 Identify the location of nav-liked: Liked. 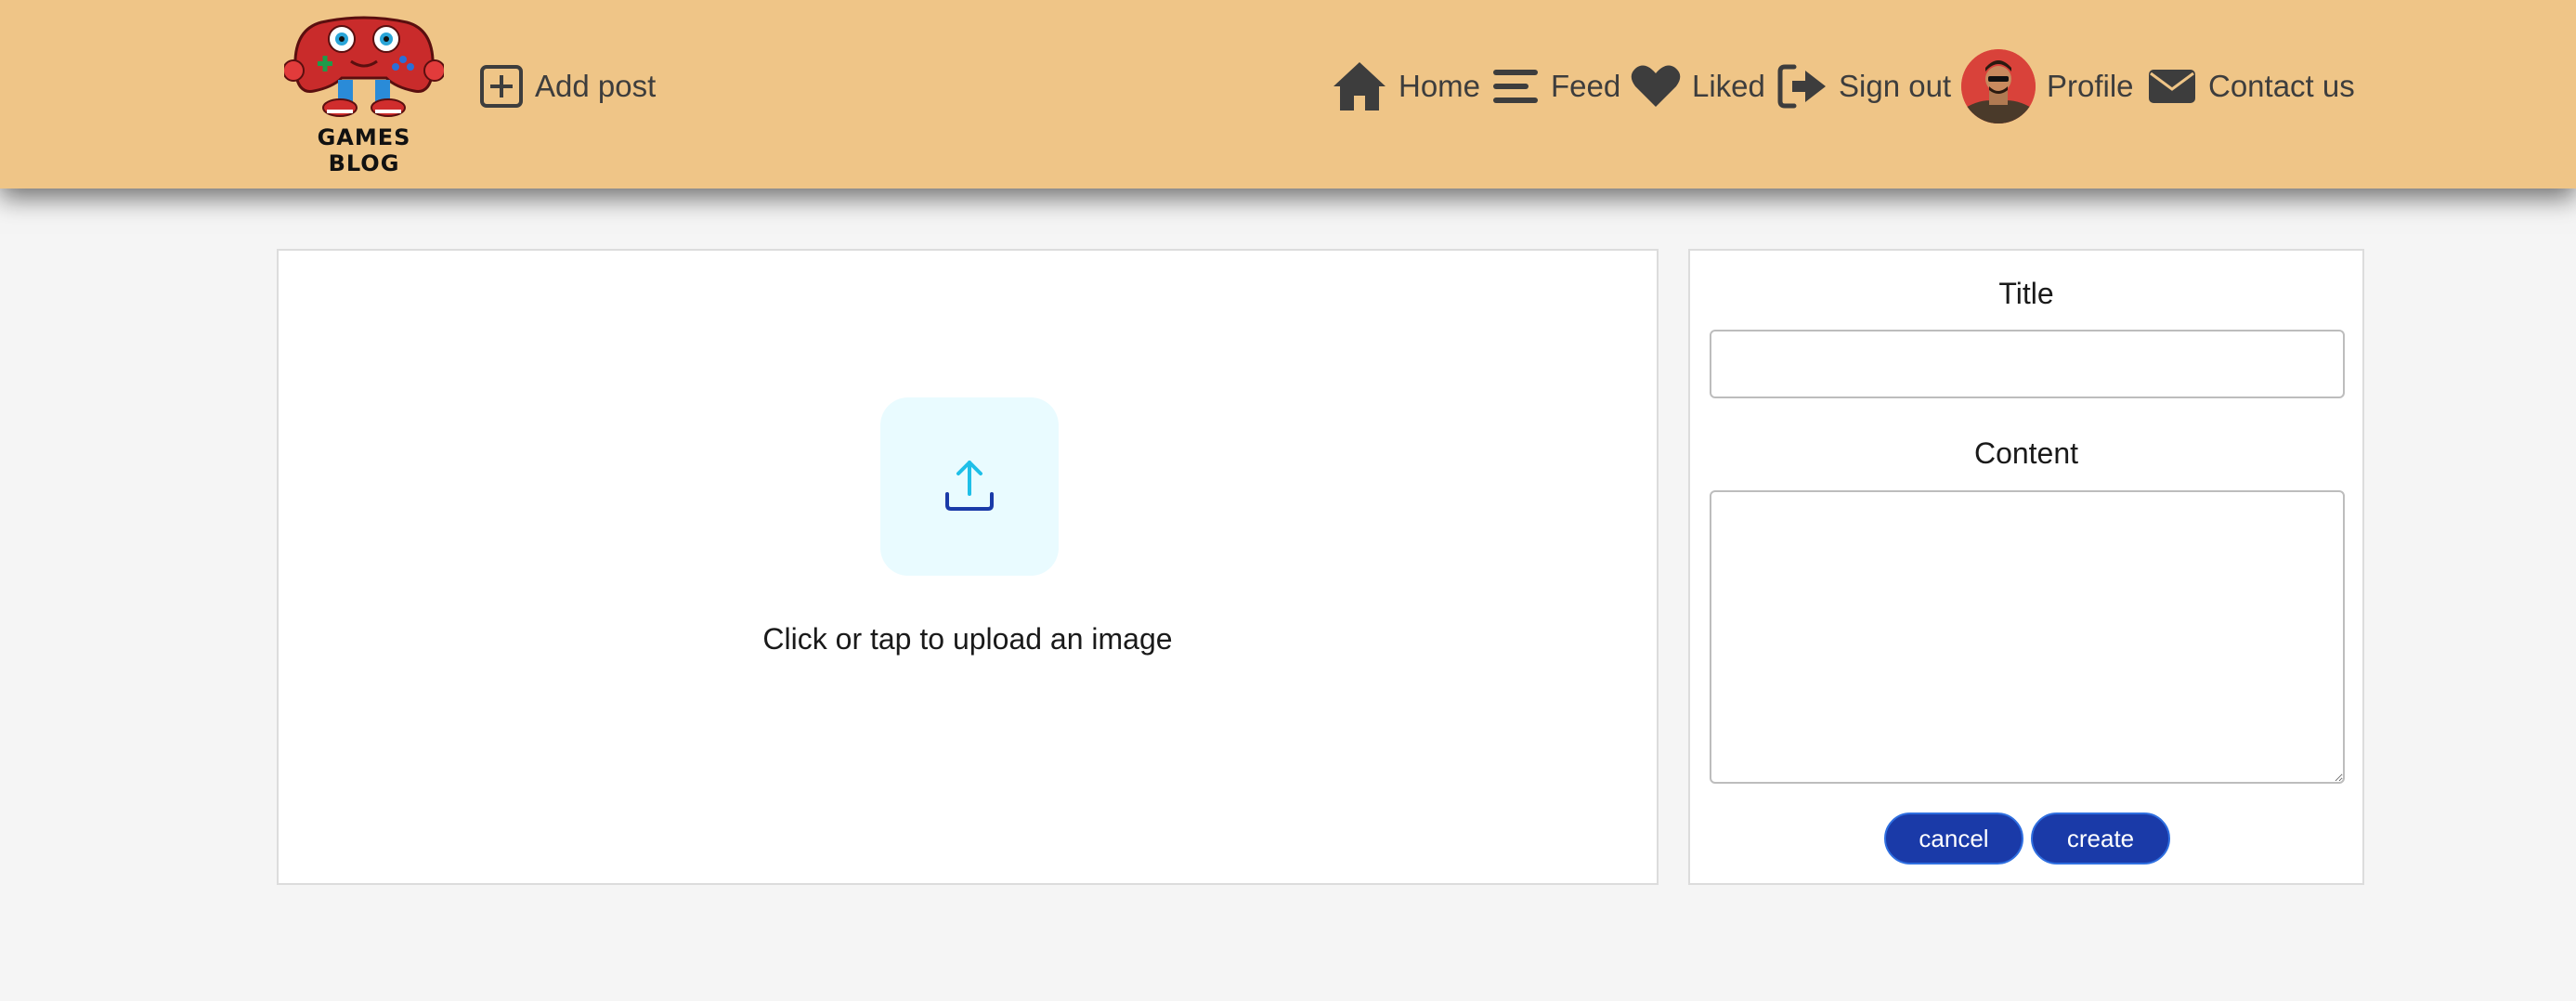
(1698, 86).